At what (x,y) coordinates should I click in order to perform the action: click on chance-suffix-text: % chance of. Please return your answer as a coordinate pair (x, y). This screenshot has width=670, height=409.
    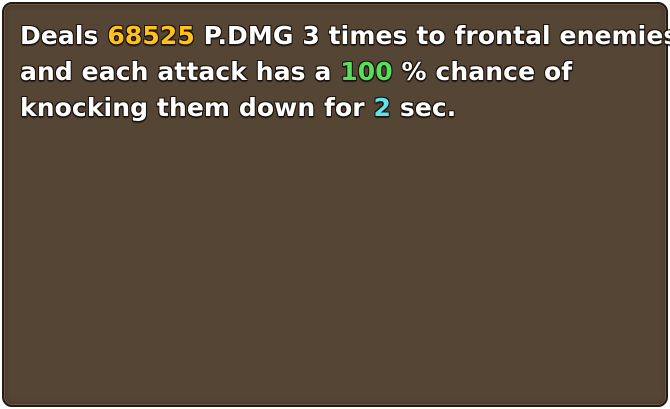
    Looking at the image, I should click on (482, 71).